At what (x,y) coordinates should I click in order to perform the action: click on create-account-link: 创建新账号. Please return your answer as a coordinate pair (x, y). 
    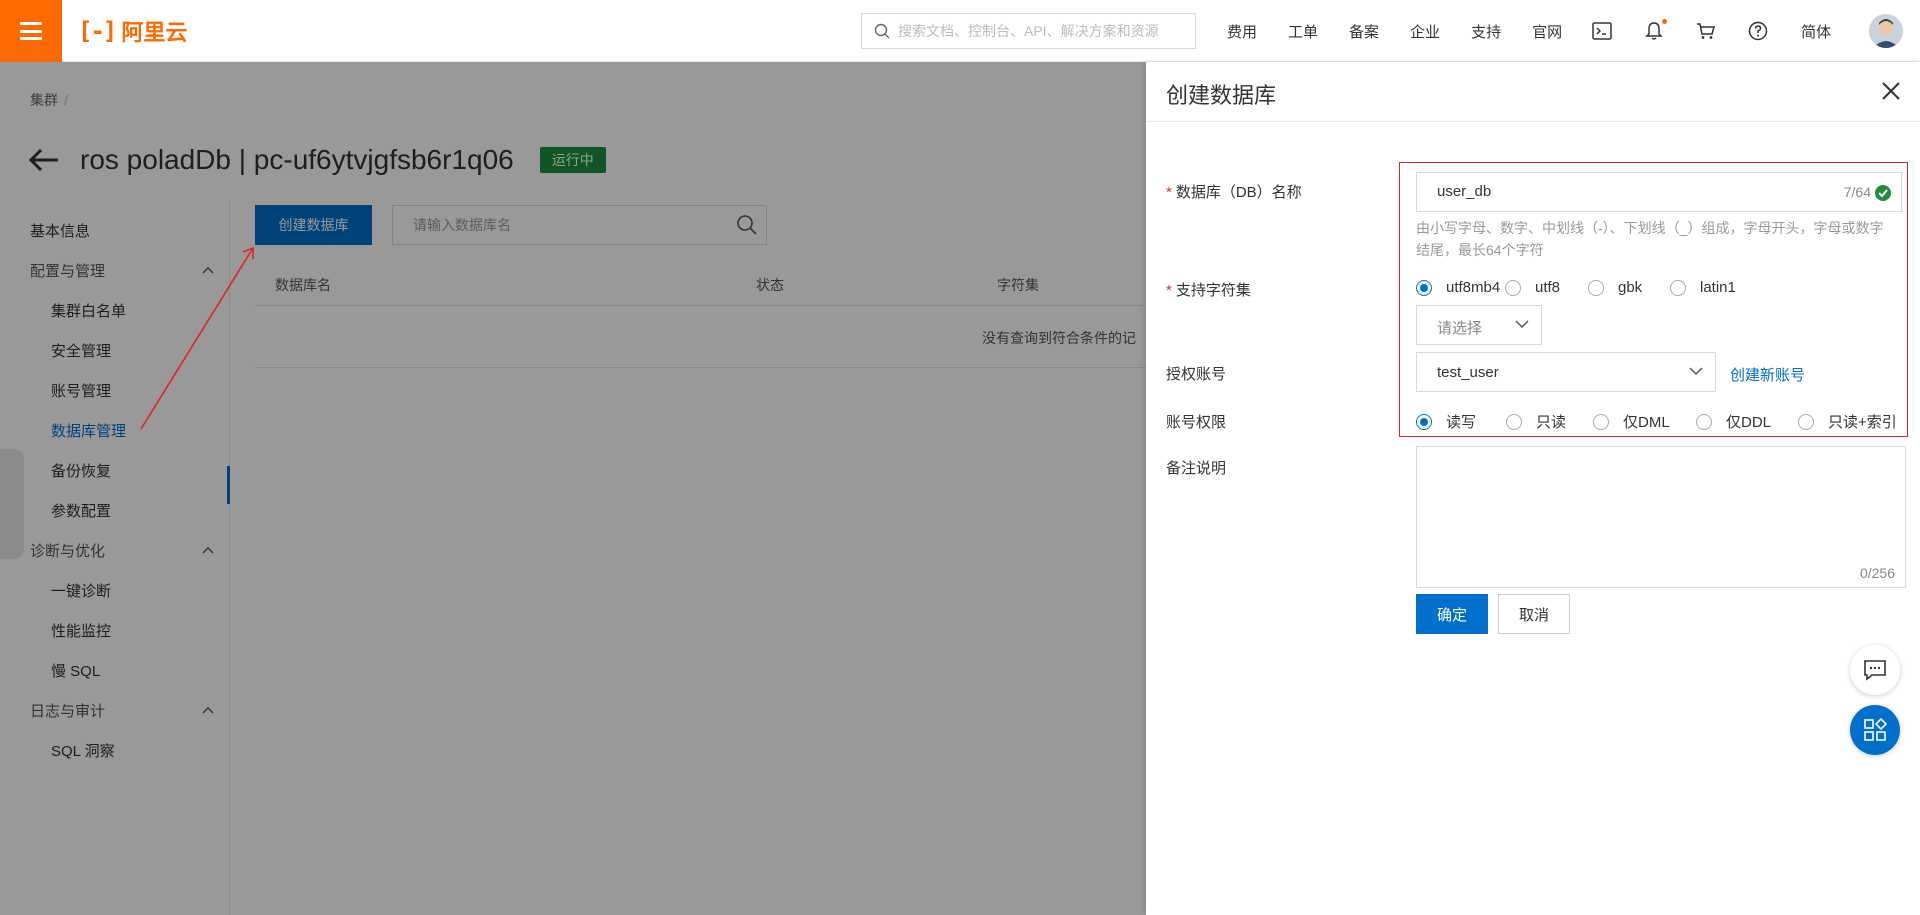
    Looking at the image, I should click on (1767, 374).